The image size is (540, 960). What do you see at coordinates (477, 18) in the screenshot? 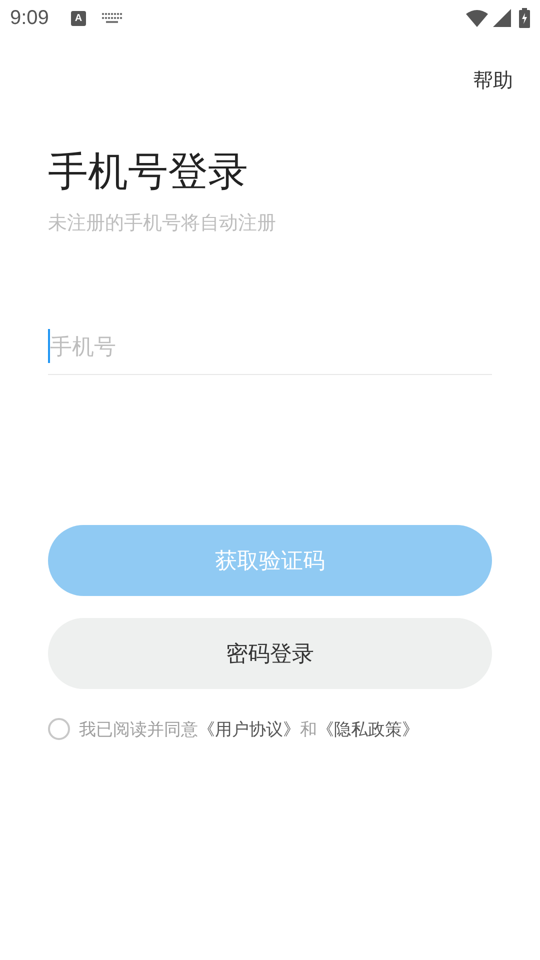
I see `wifi-icon` at bounding box center [477, 18].